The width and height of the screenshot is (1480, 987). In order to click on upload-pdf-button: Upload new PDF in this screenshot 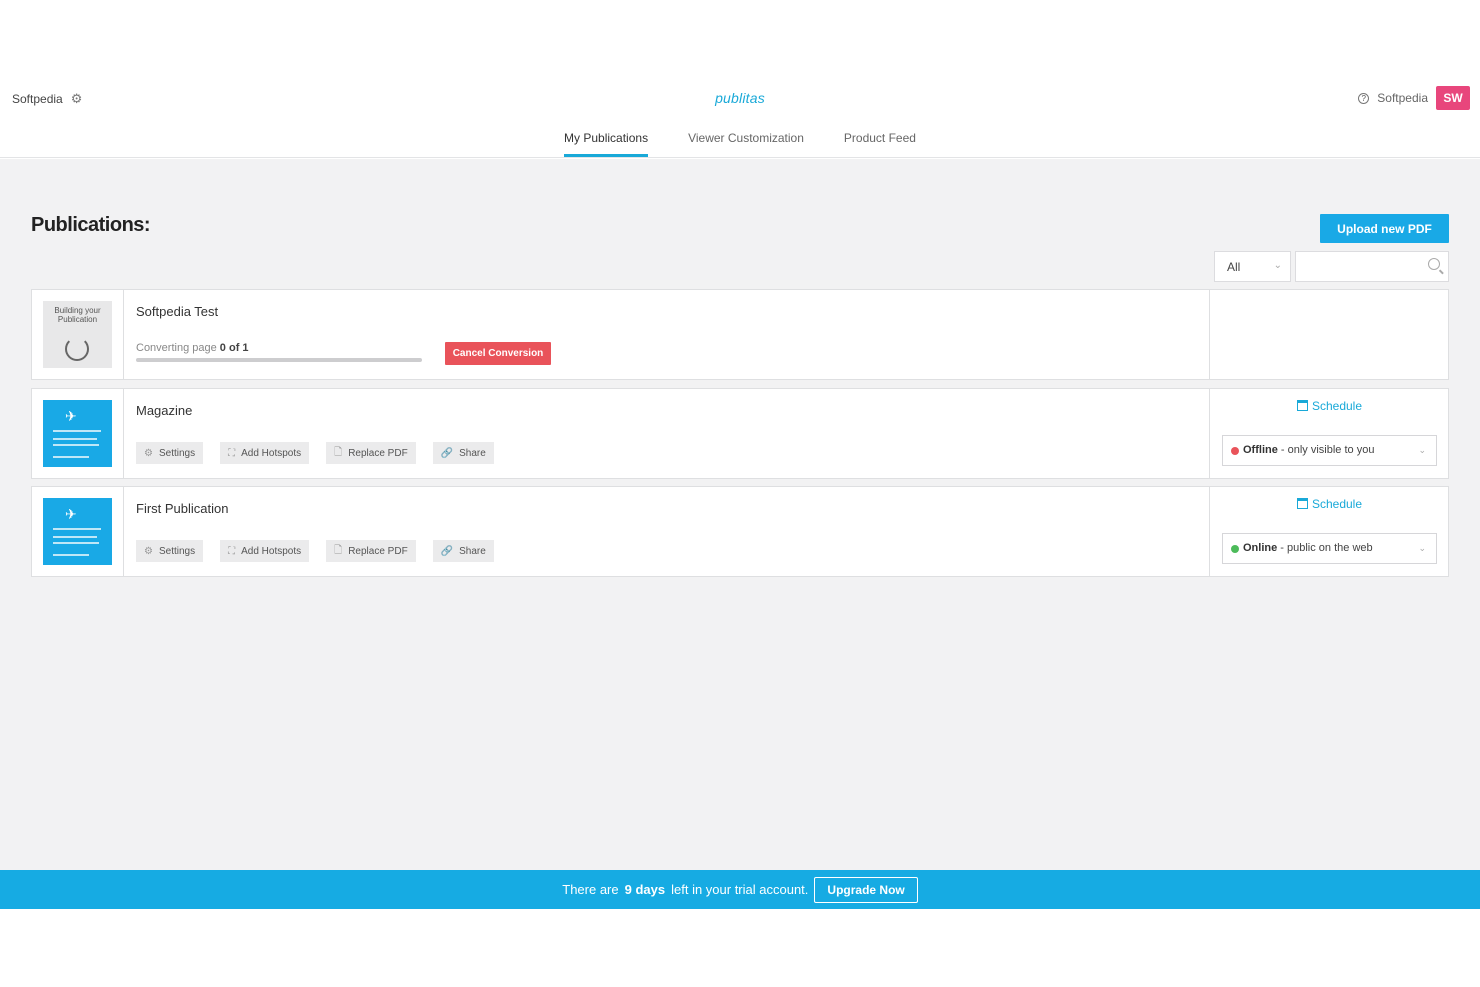, I will do `click(1384, 228)`.